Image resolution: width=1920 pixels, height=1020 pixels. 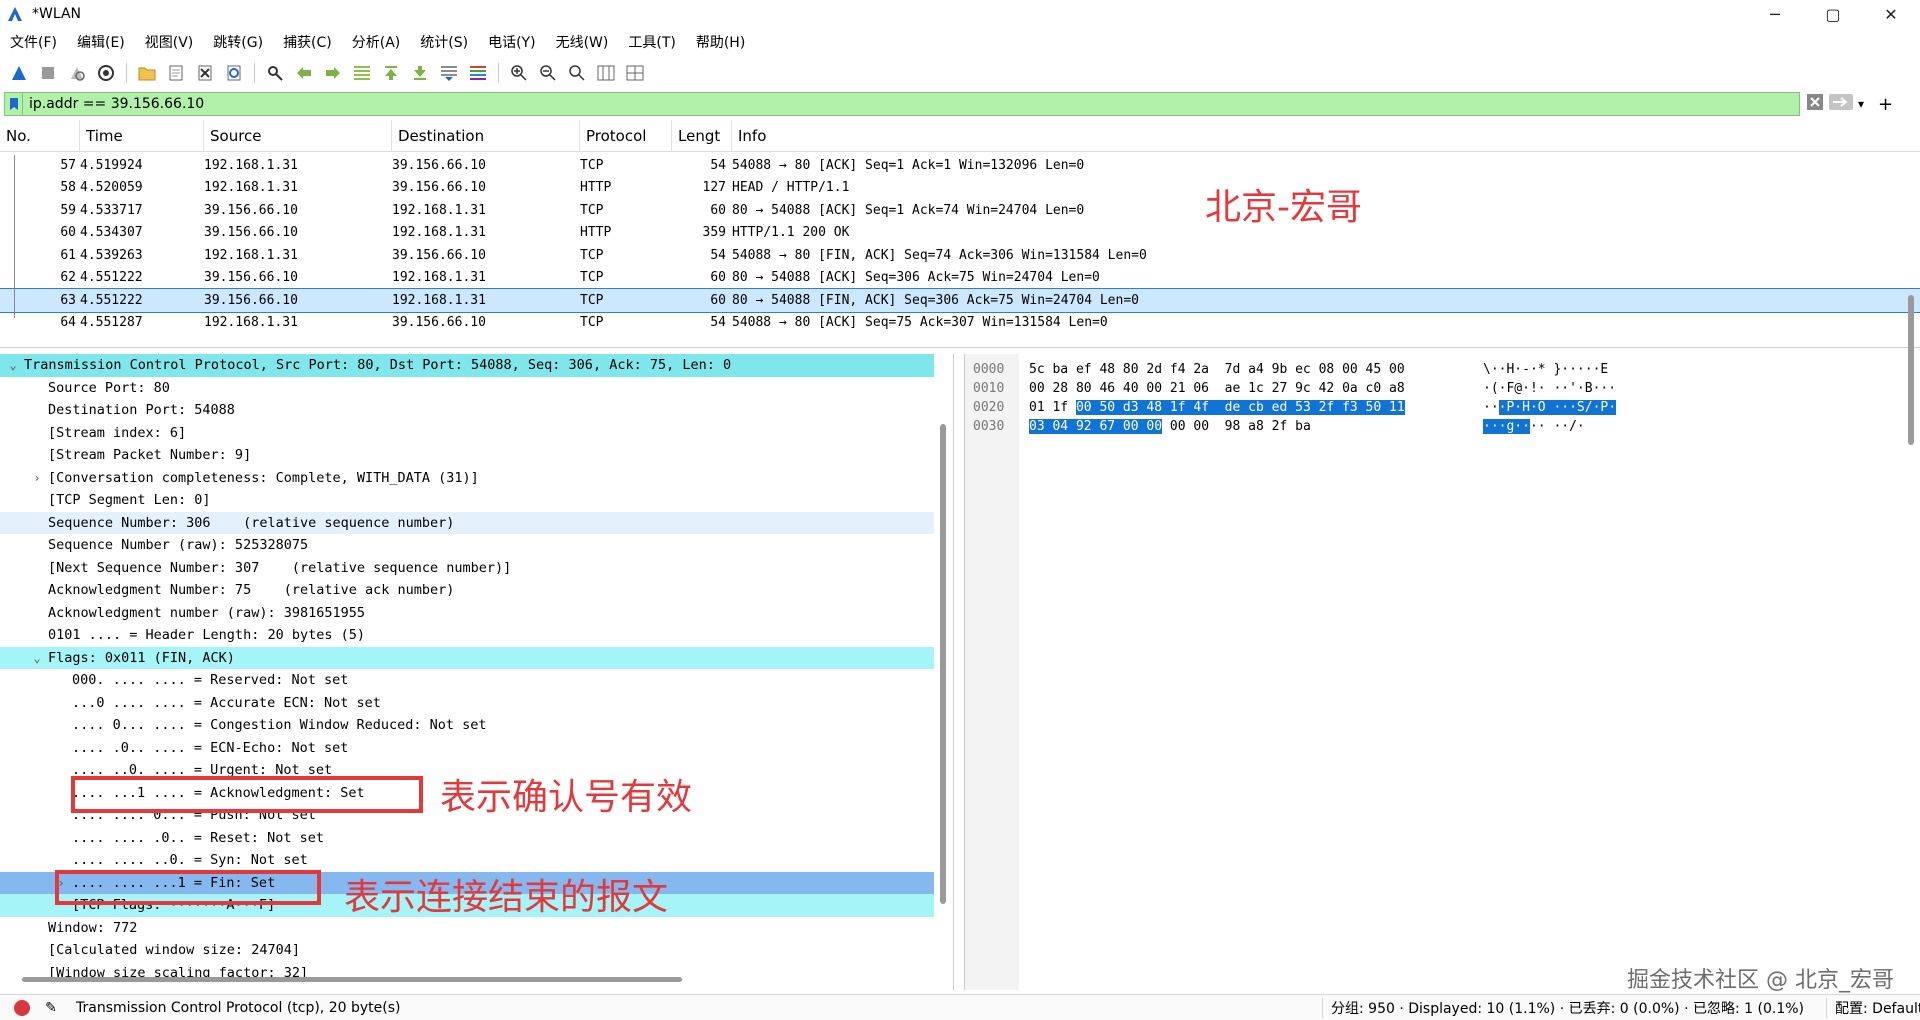 What do you see at coordinates (467, 433) in the screenshot?
I see `detail-row: [Stream index: 6]` at bounding box center [467, 433].